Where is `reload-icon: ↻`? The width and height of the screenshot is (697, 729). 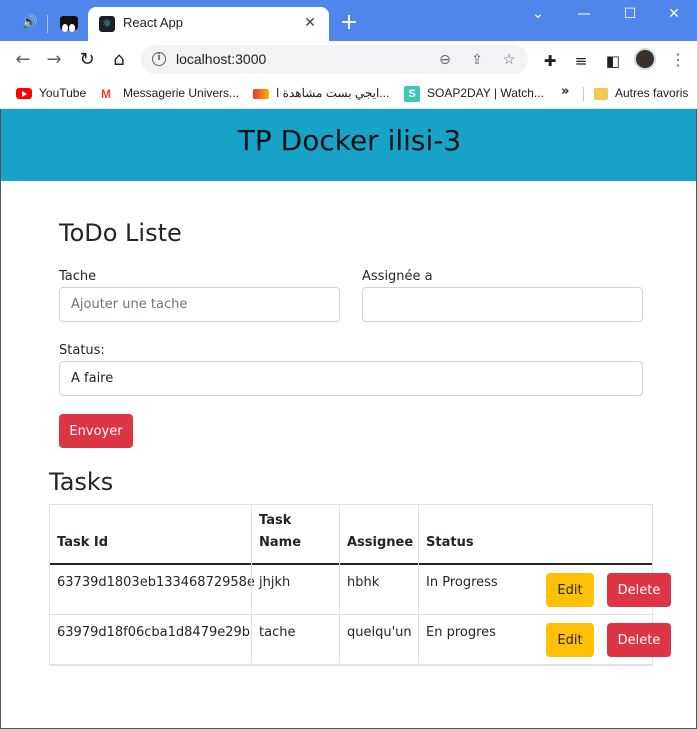 reload-icon: ↻ is located at coordinates (87, 60).